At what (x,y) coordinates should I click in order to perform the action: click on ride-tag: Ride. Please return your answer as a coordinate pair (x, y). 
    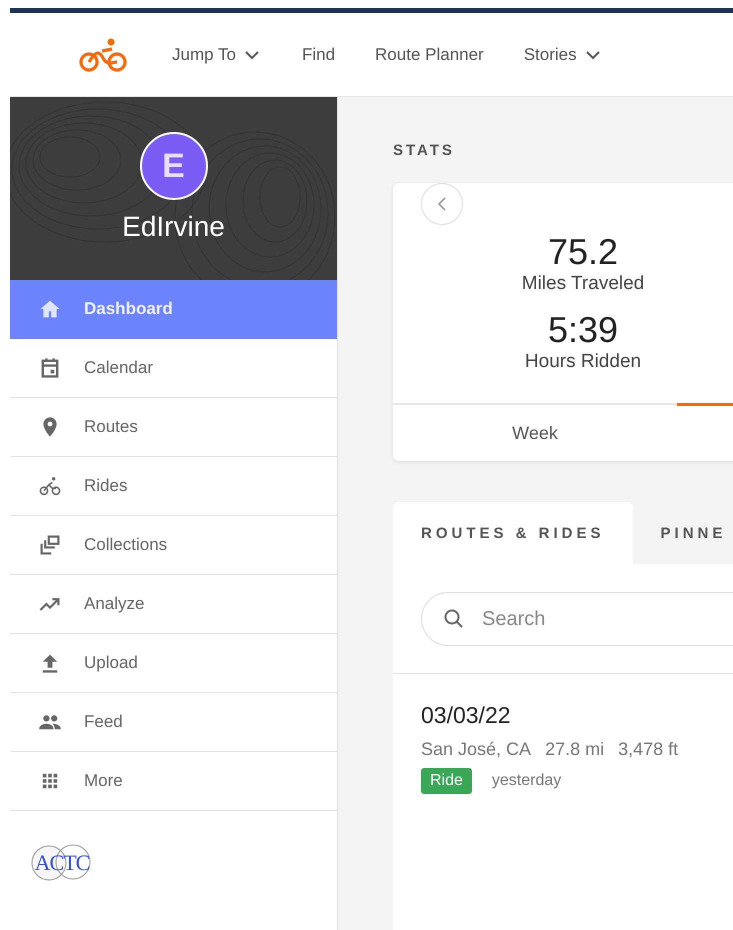
    Looking at the image, I should click on (446, 781).